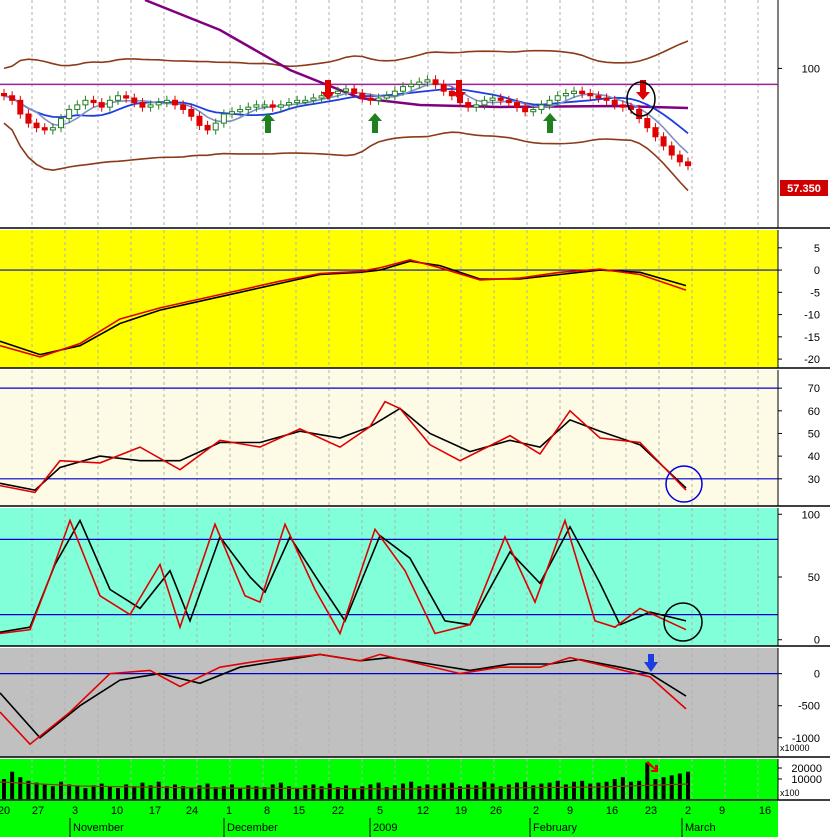  What do you see at coordinates (812, 316) in the screenshot?
I see `macd-tick-label: -10` at bounding box center [812, 316].